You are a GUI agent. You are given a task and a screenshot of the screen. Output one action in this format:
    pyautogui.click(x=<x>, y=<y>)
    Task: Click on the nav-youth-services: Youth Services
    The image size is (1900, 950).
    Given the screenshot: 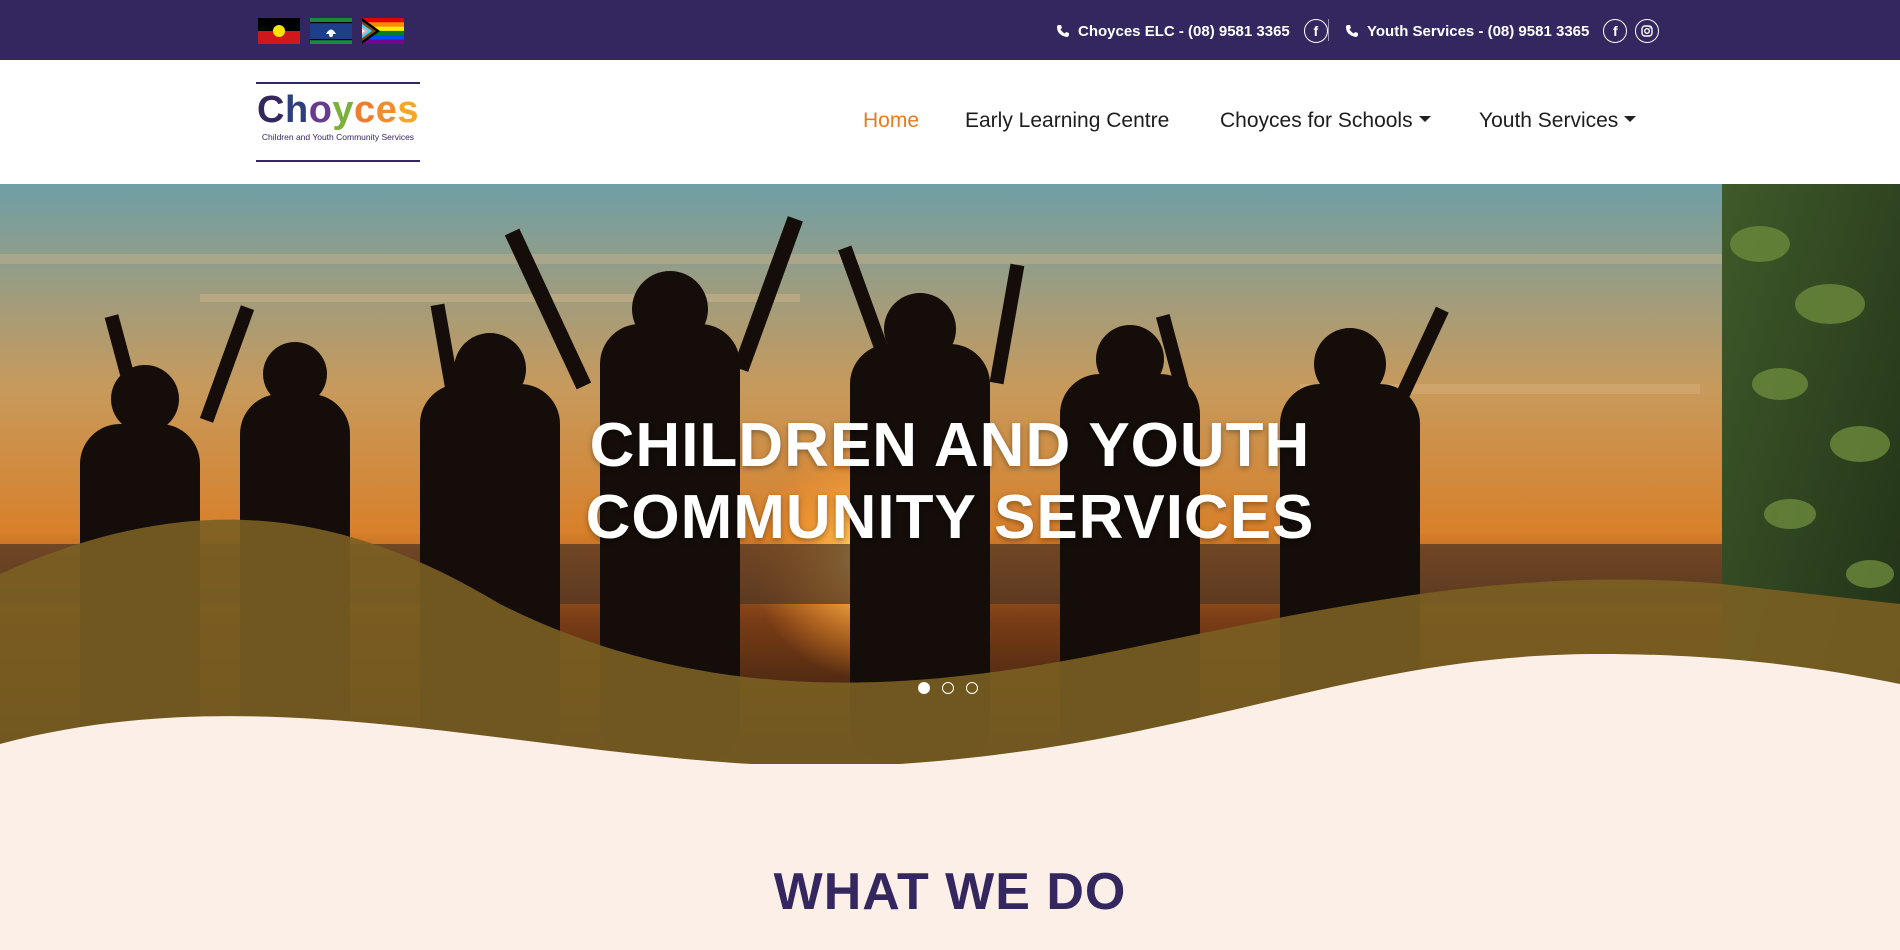 What is the action you would take?
    pyautogui.click(x=1558, y=121)
    